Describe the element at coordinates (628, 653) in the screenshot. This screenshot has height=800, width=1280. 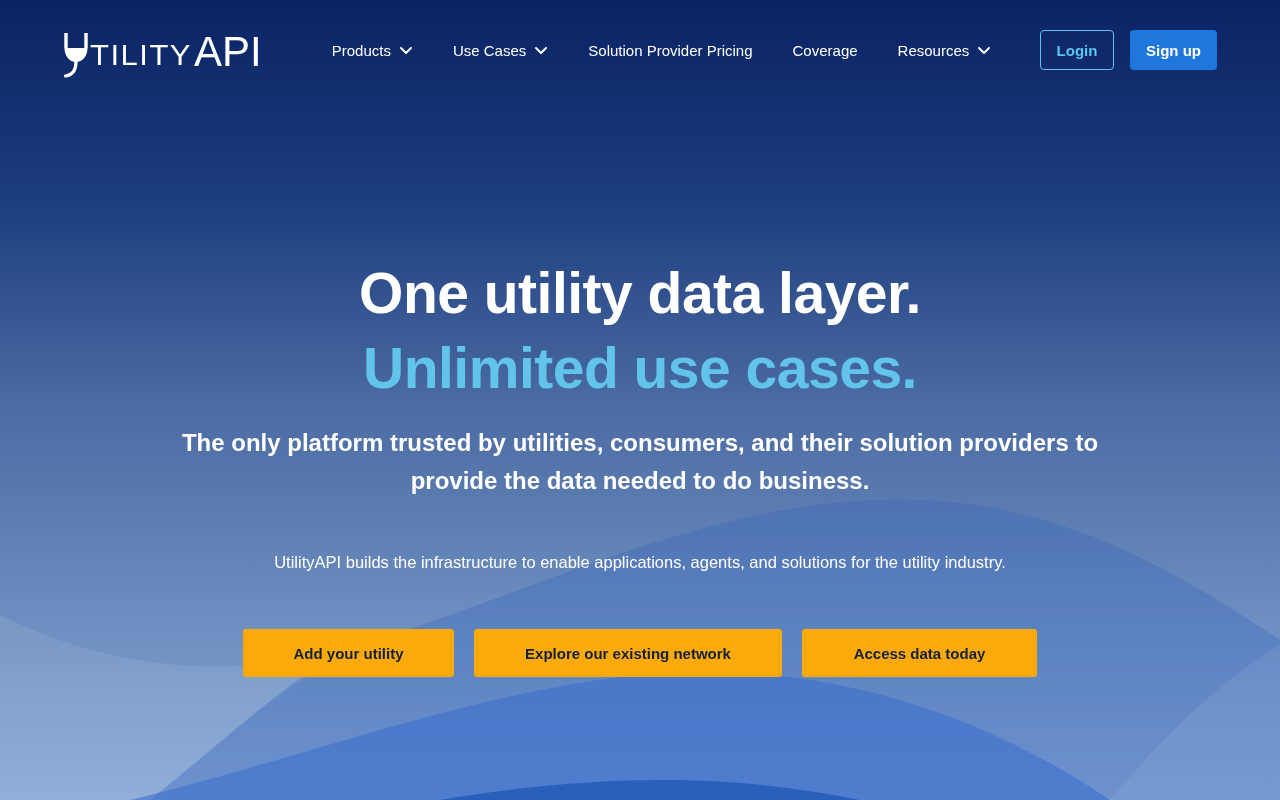
I see `cta-button: Explore our existing network` at that location.